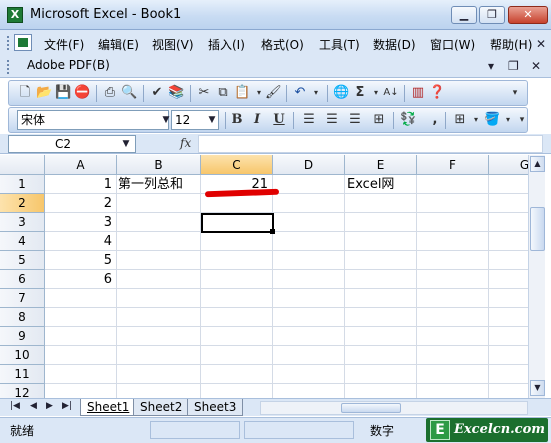 The height and width of the screenshot is (443, 551). Describe the element at coordinates (80, 222) in the screenshot. I see `cell-a3: 3` at that location.